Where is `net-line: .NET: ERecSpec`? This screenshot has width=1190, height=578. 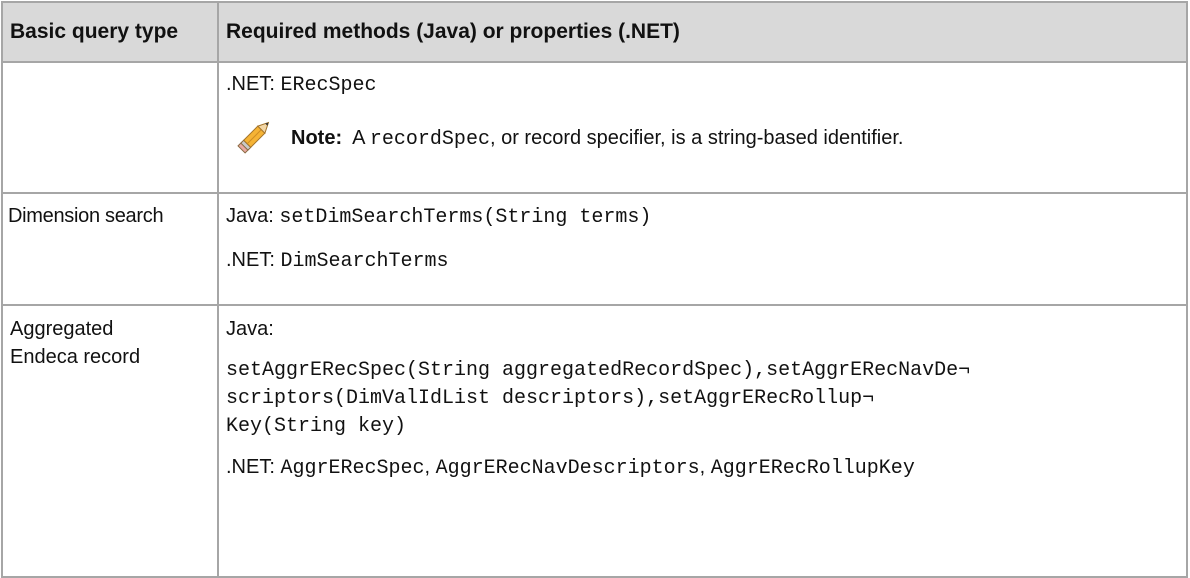
net-line: .NET: ERecSpec is located at coordinates (702, 85).